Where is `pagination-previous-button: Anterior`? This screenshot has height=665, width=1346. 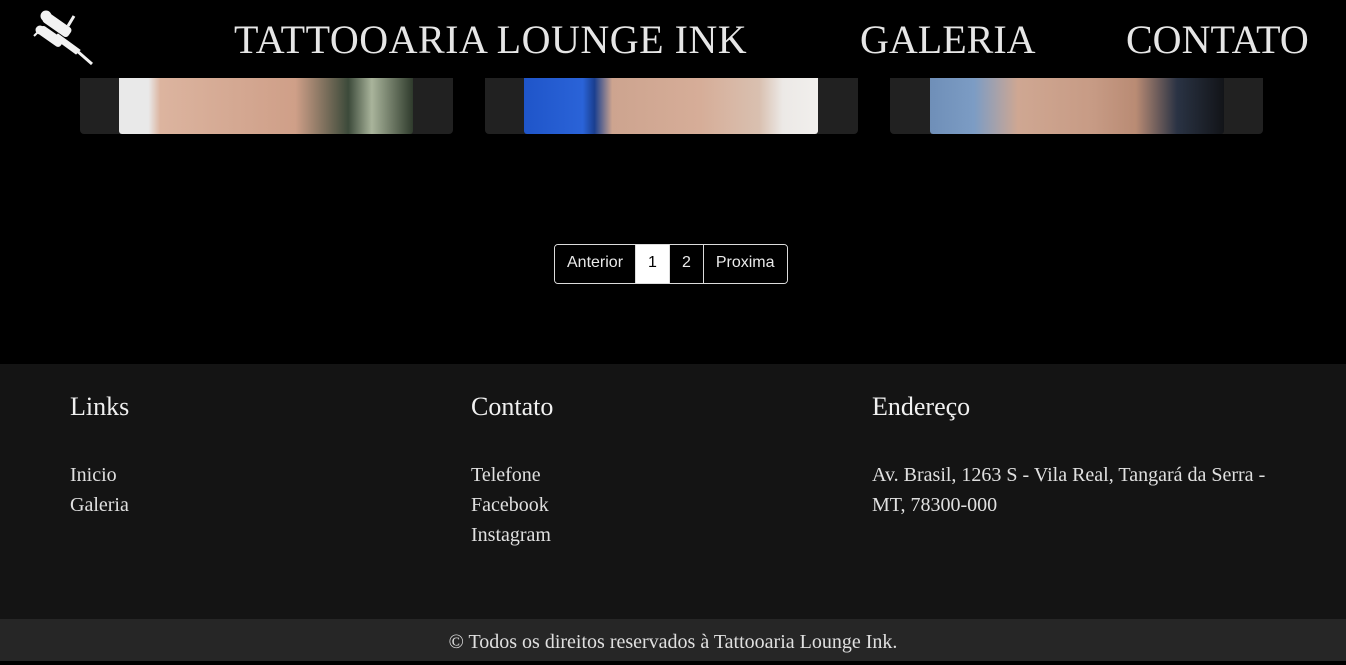 pagination-previous-button: Anterior is located at coordinates (596, 264).